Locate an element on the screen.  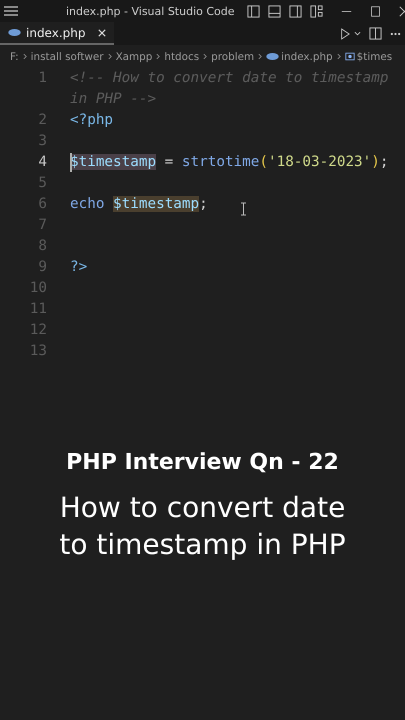
code-token: <!-- How to convert date to timestamp in PHP --> is located at coordinates (230, 88).